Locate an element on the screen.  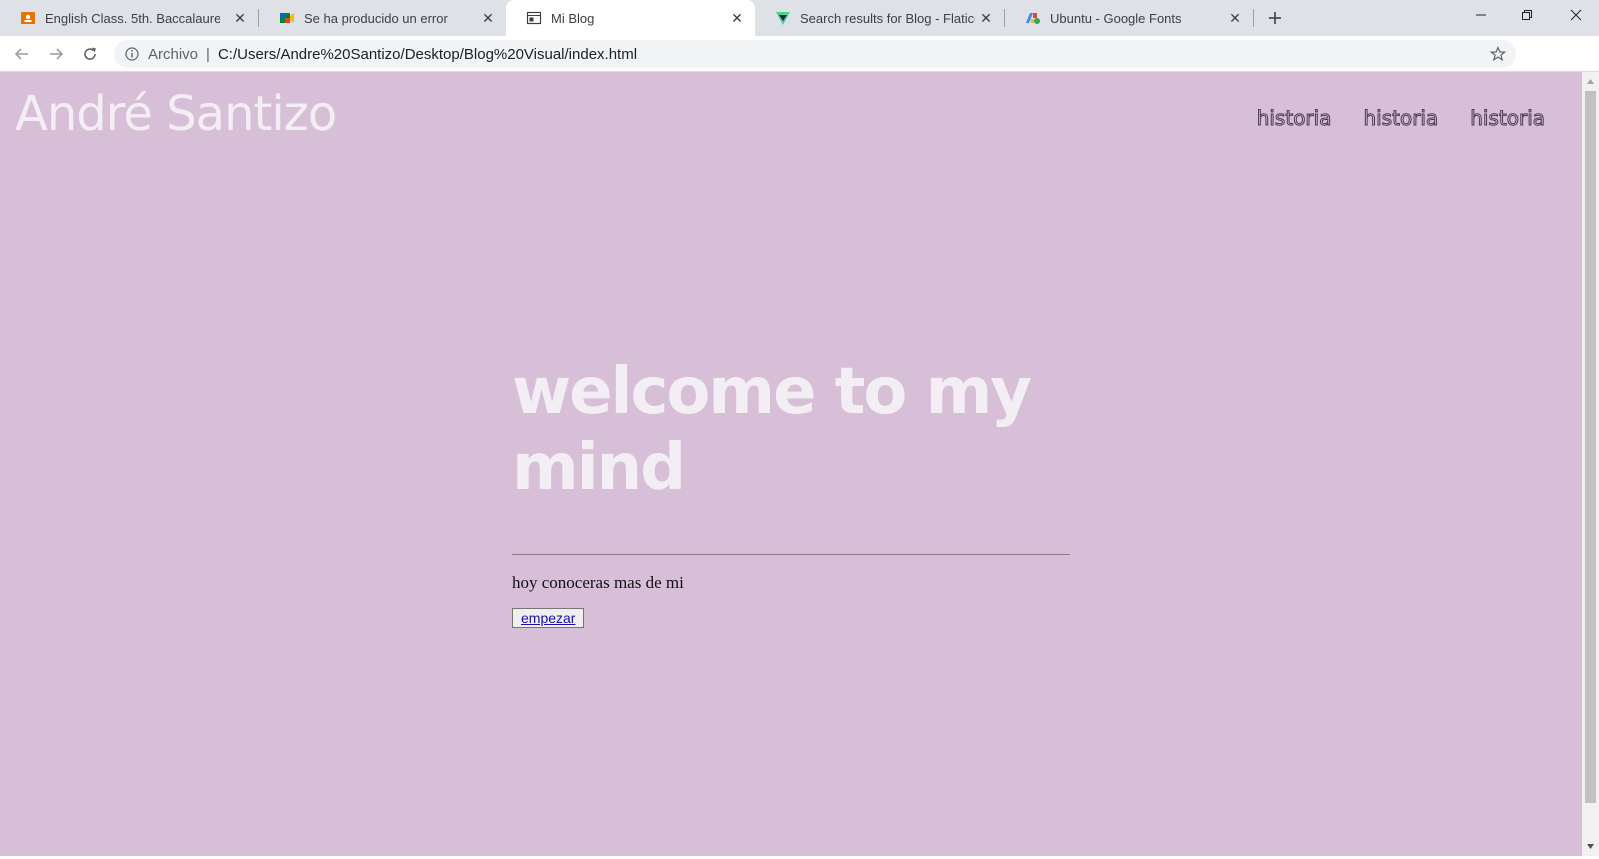
back-button is located at coordinates (22, 54).